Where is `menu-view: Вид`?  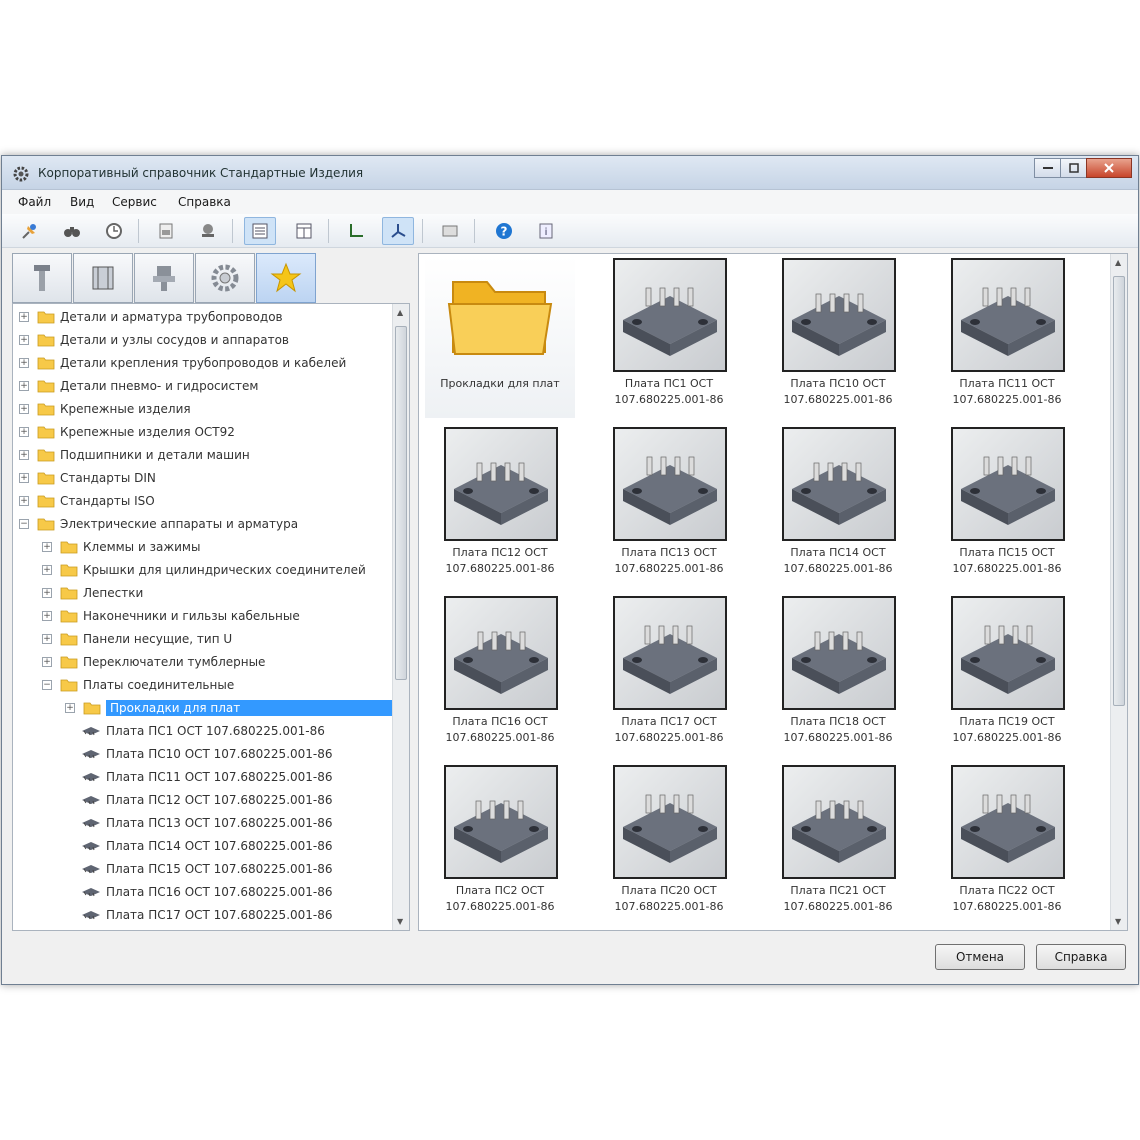 menu-view: Вид is located at coordinates (82, 202).